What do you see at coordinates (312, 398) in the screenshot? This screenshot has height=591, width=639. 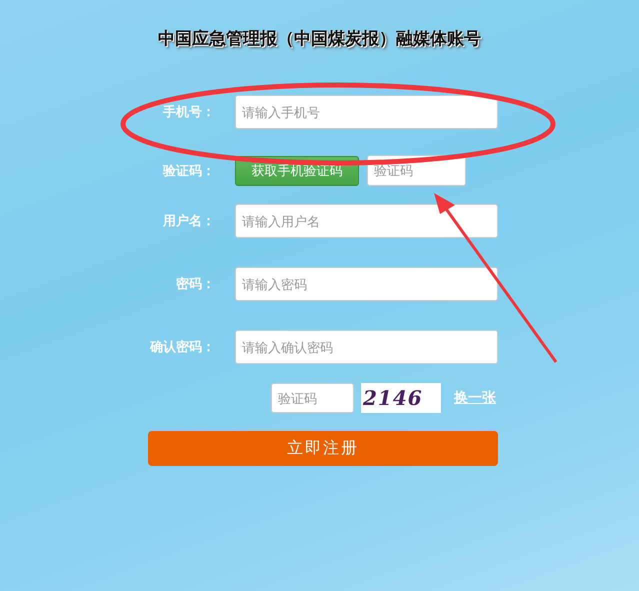 I see `captcha-input-field: 验证码` at bounding box center [312, 398].